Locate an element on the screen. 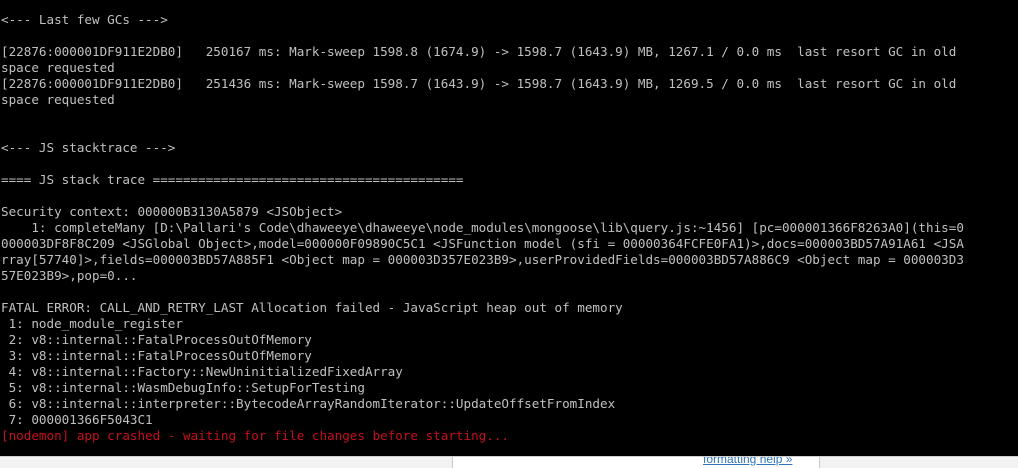 Image resolution: width=1018 pixels, height=468 pixels. background-page-strip: formatting help » is located at coordinates (509, 462).